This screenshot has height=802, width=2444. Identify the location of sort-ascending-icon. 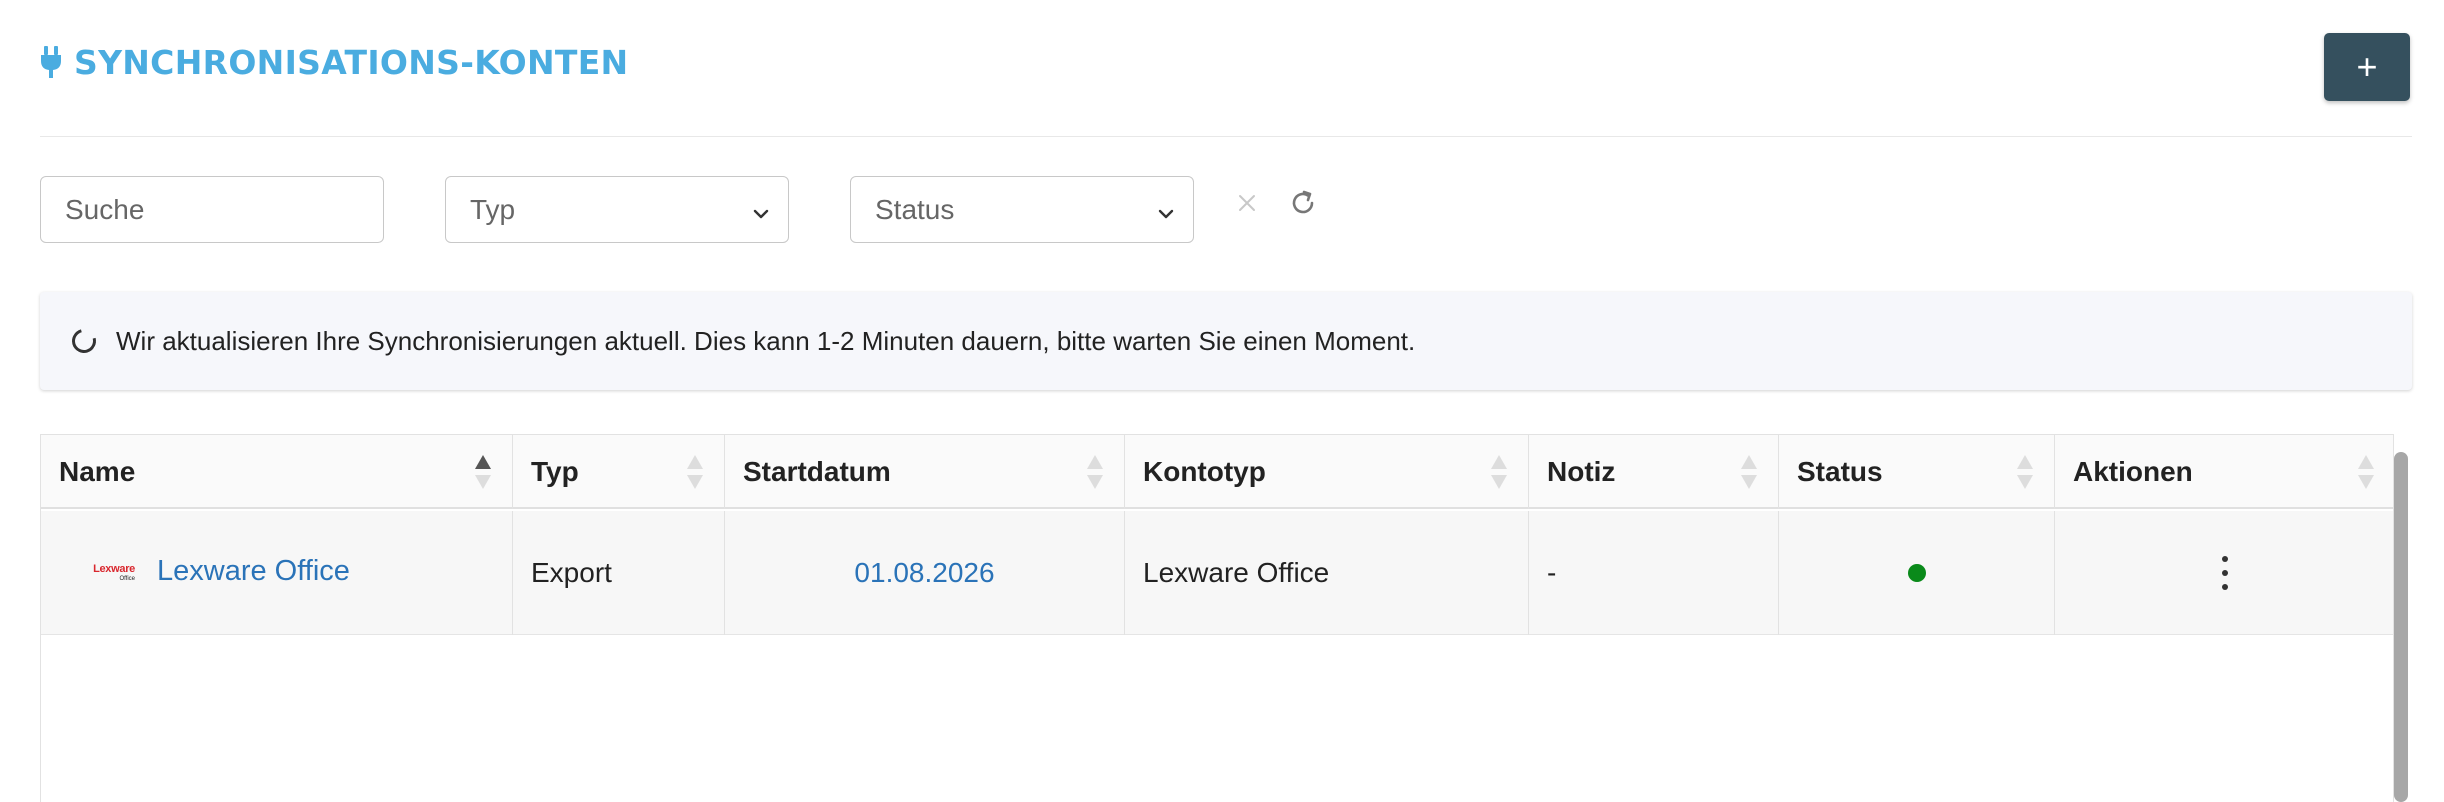
(483, 472).